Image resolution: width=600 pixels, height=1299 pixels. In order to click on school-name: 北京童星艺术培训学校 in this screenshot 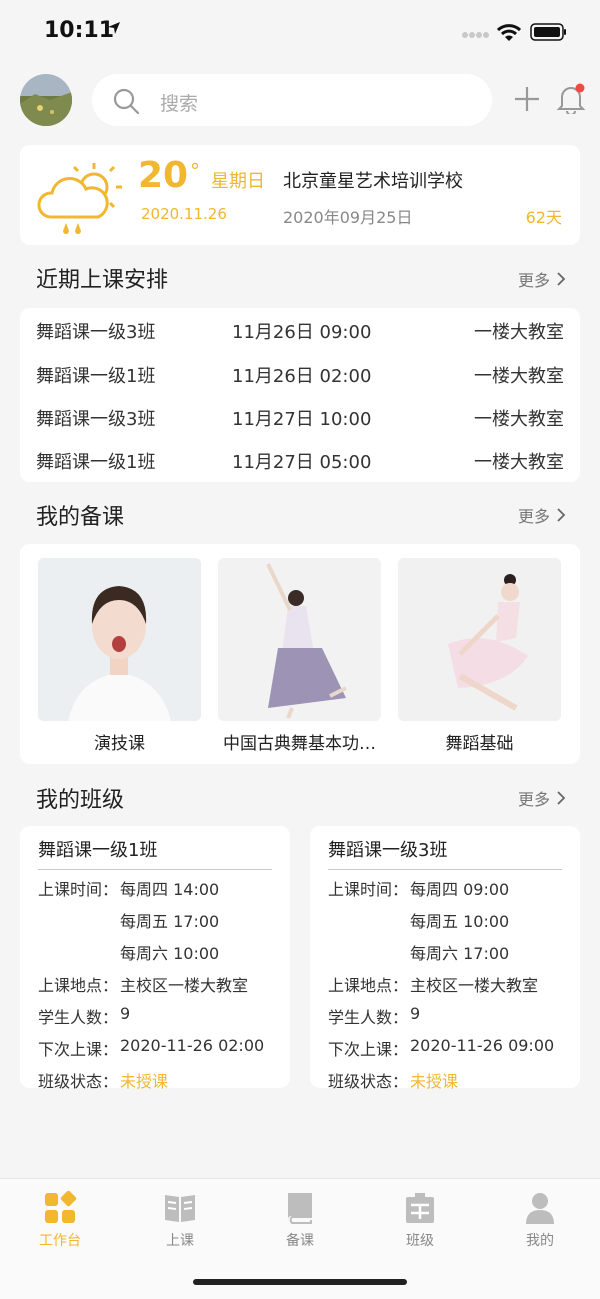, I will do `click(373, 181)`.